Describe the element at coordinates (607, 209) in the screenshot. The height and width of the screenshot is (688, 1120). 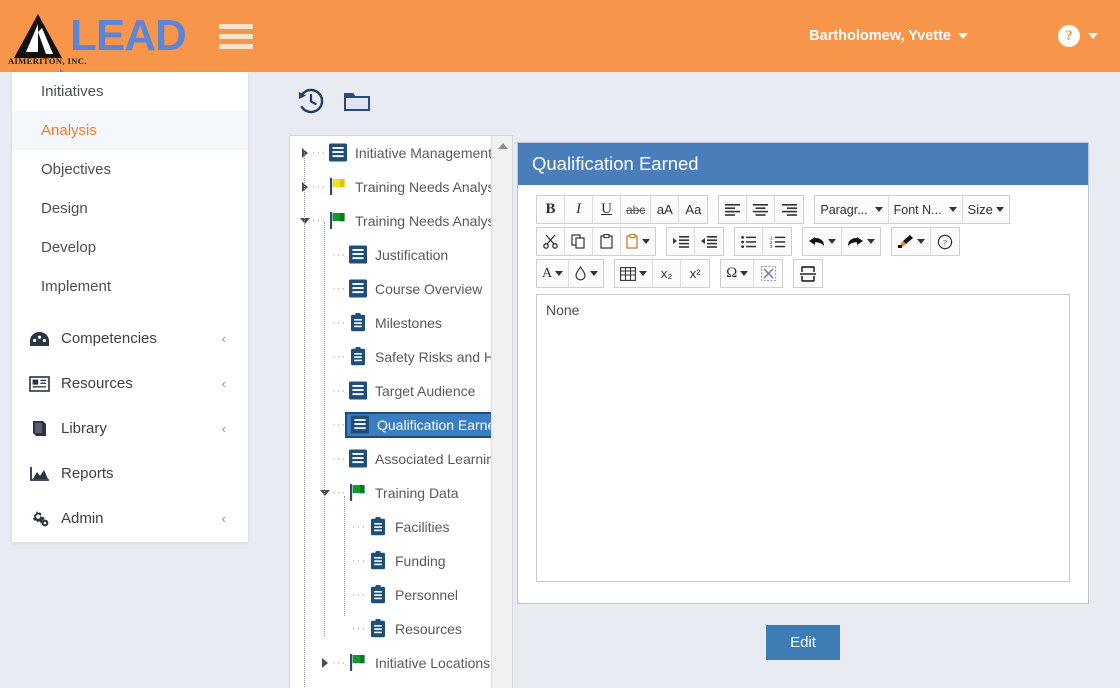
I see `underline-button: U` at that location.